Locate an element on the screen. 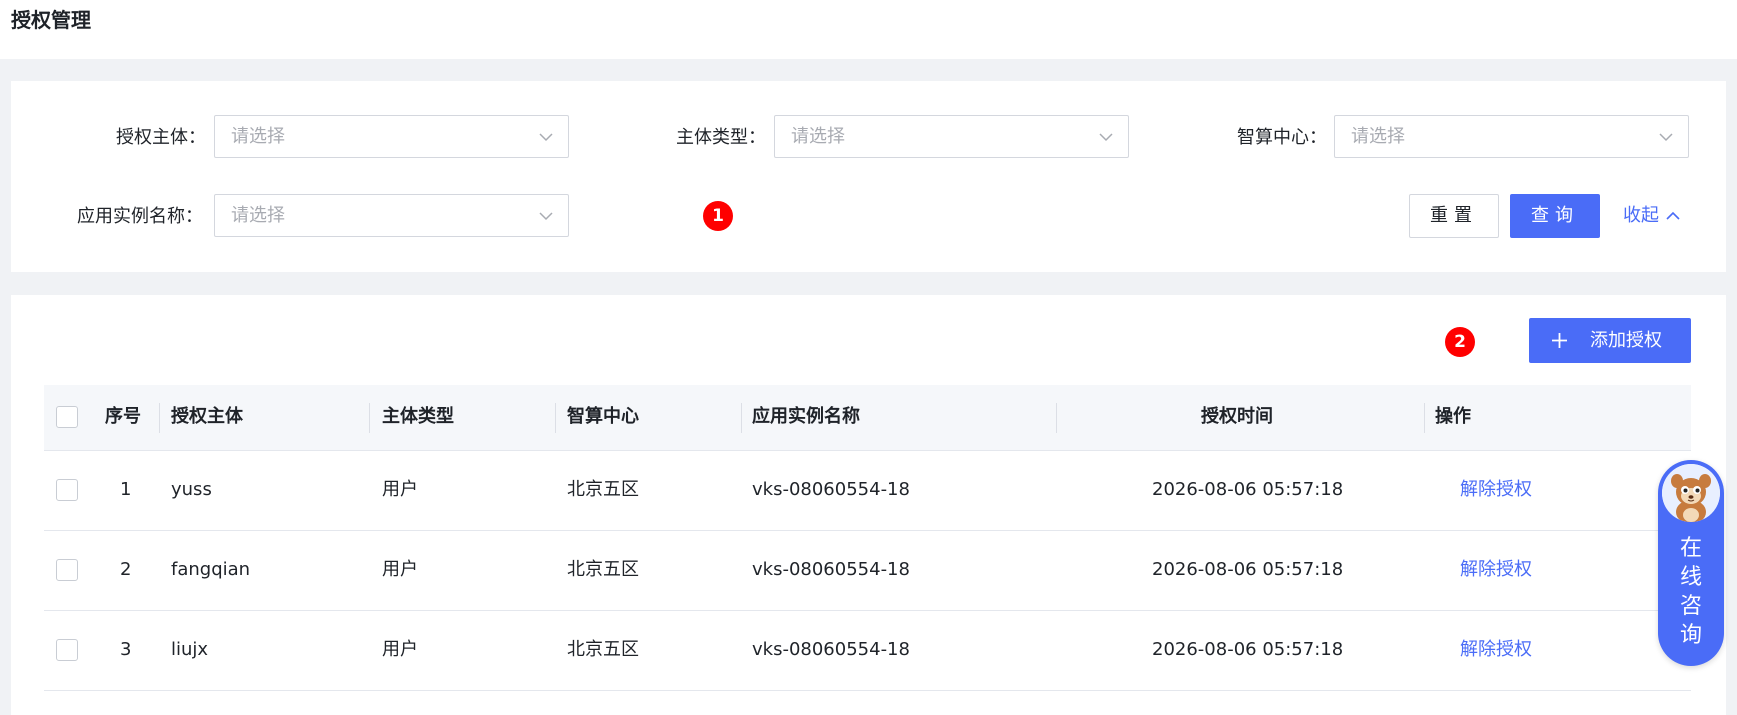 Image resolution: width=1737 pixels, height=715 pixels. type-filter-label: 主体类型： is located at coordinates (721, 137).